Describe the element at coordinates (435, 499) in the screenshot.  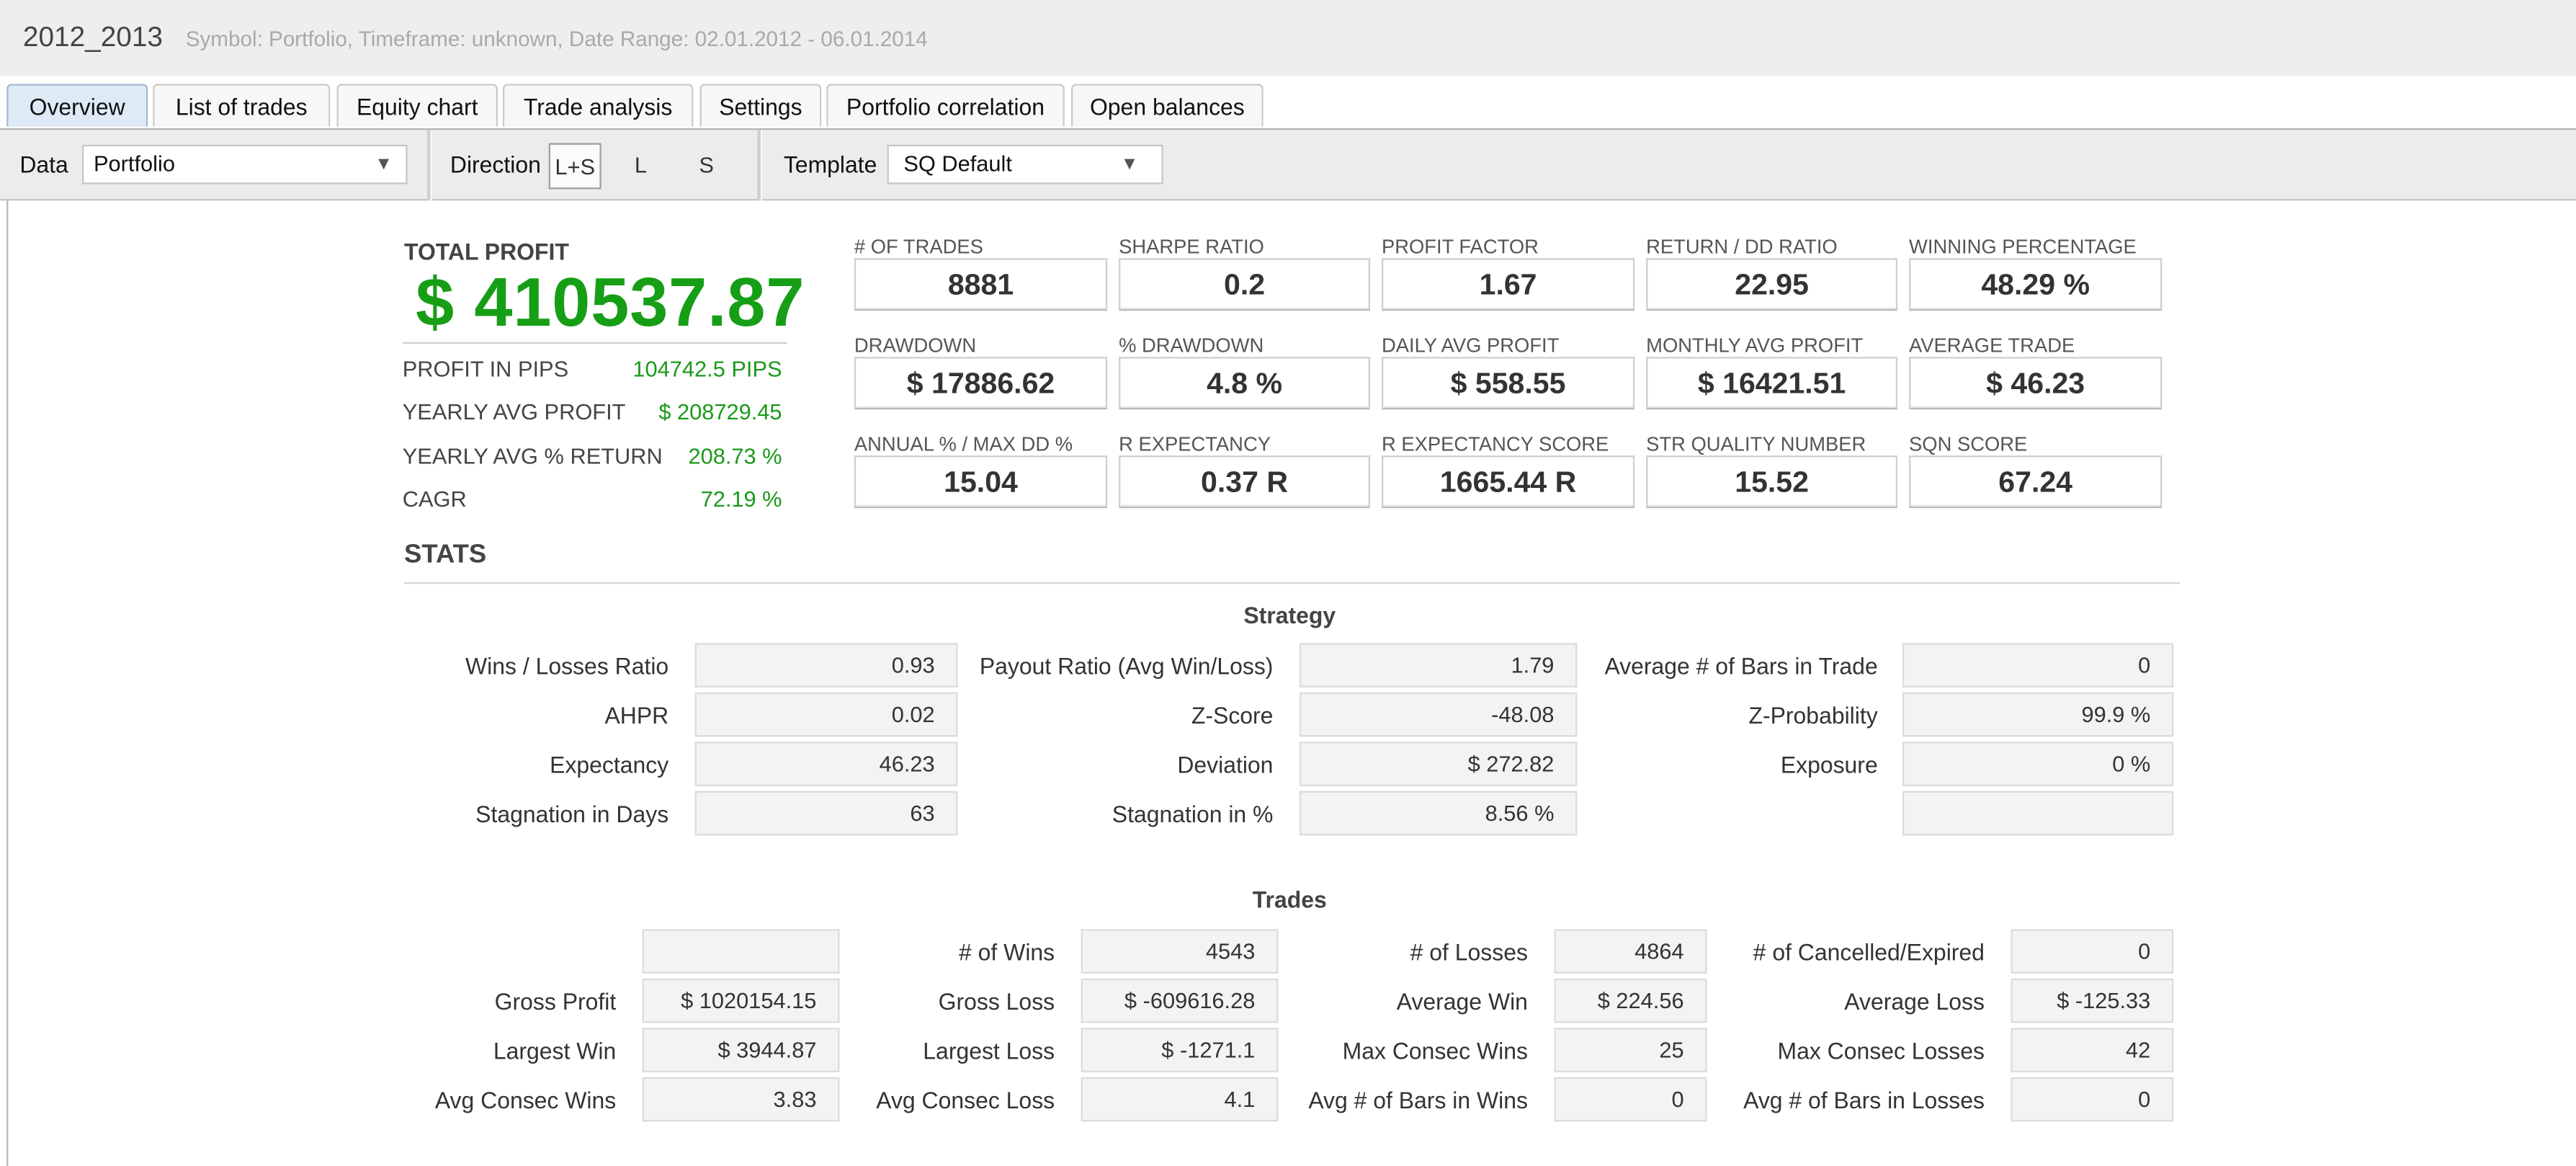
I see `cagr-label: CAGR` at that location.